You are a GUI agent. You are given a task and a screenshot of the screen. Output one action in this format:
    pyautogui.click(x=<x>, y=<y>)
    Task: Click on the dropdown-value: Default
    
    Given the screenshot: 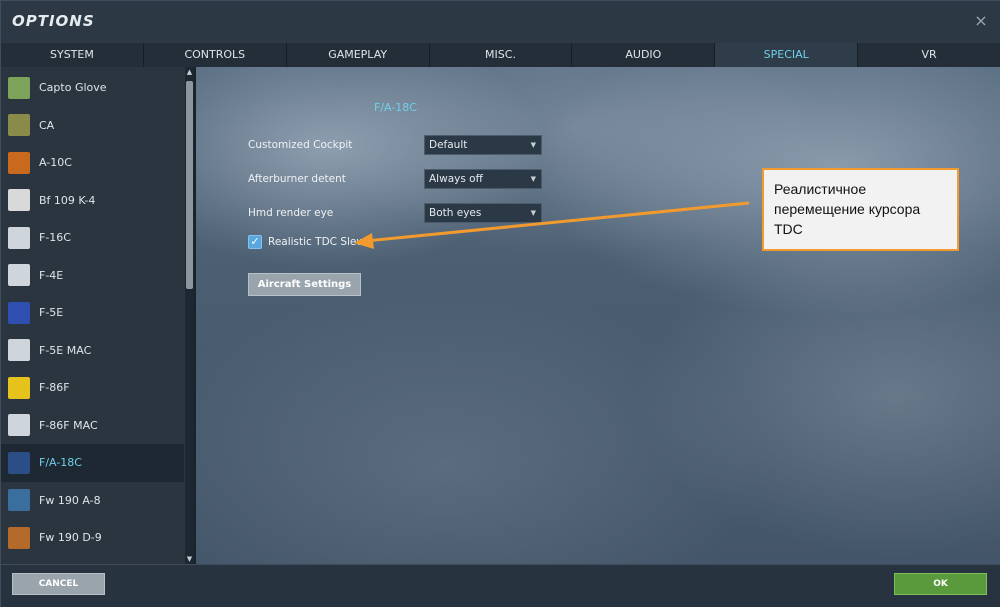 What is the action you would take?
    pyautogui.click(x=448, y=145)
    